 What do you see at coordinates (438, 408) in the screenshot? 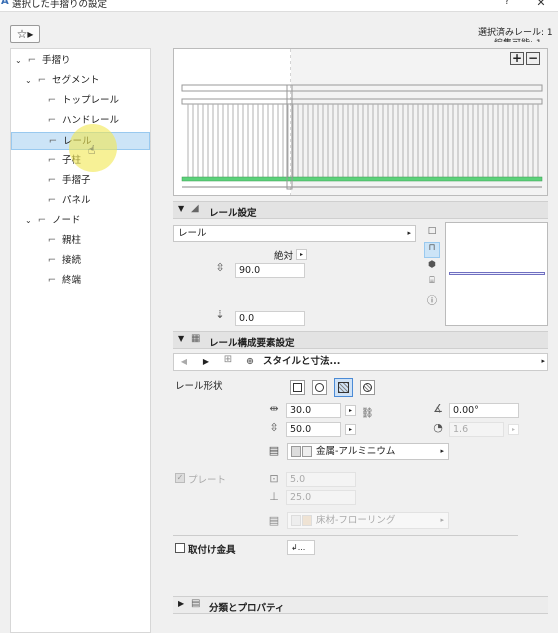
I see `angle-icon: ∡` at bounding box center [438, 408].